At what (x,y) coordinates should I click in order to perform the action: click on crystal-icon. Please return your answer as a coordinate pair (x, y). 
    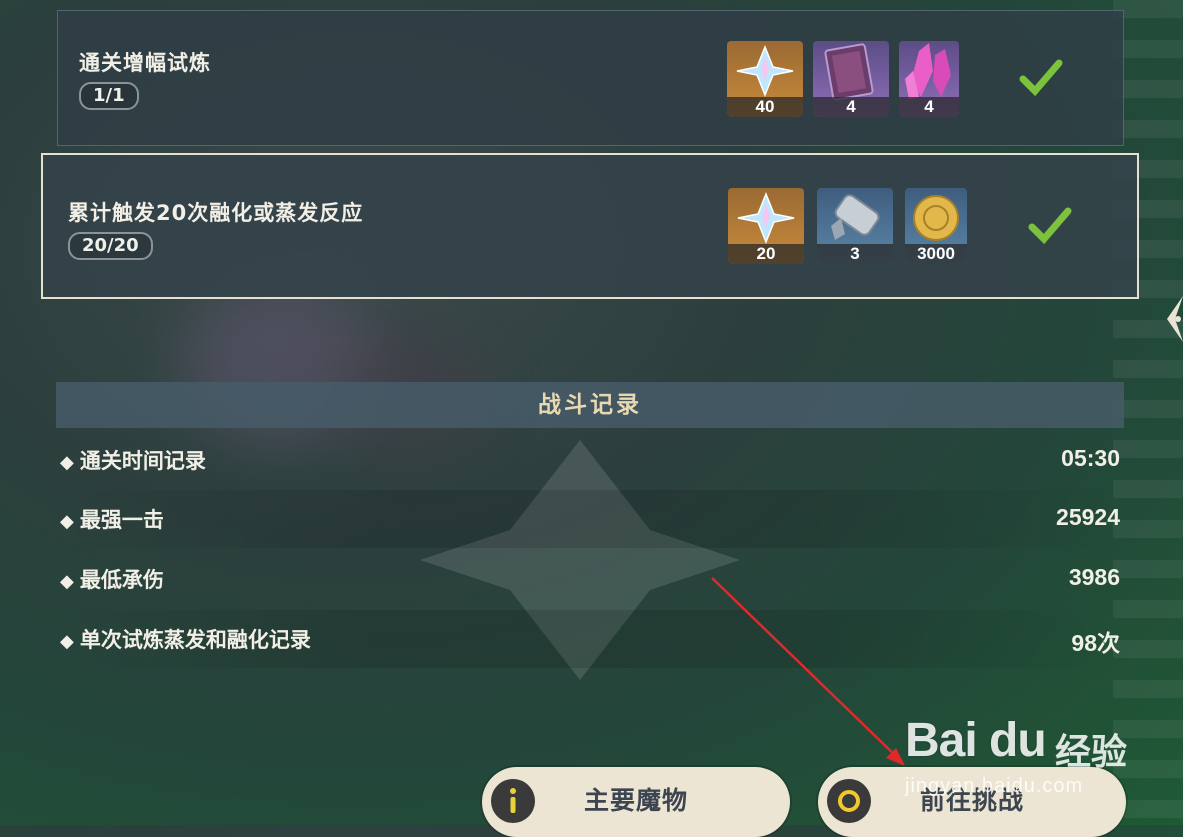
    Looking at the image, I should click on (928, 71).